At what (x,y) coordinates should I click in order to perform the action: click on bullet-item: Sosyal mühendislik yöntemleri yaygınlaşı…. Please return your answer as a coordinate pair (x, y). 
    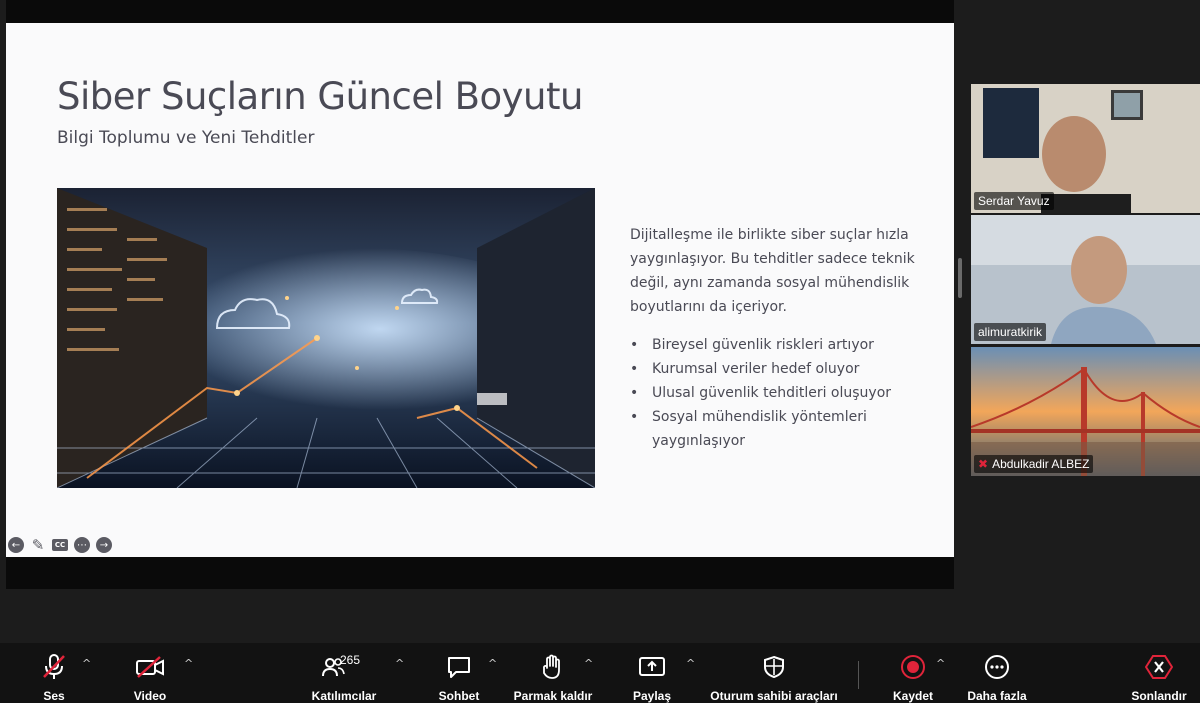
    Looking at the image, I should click on (775, 429).